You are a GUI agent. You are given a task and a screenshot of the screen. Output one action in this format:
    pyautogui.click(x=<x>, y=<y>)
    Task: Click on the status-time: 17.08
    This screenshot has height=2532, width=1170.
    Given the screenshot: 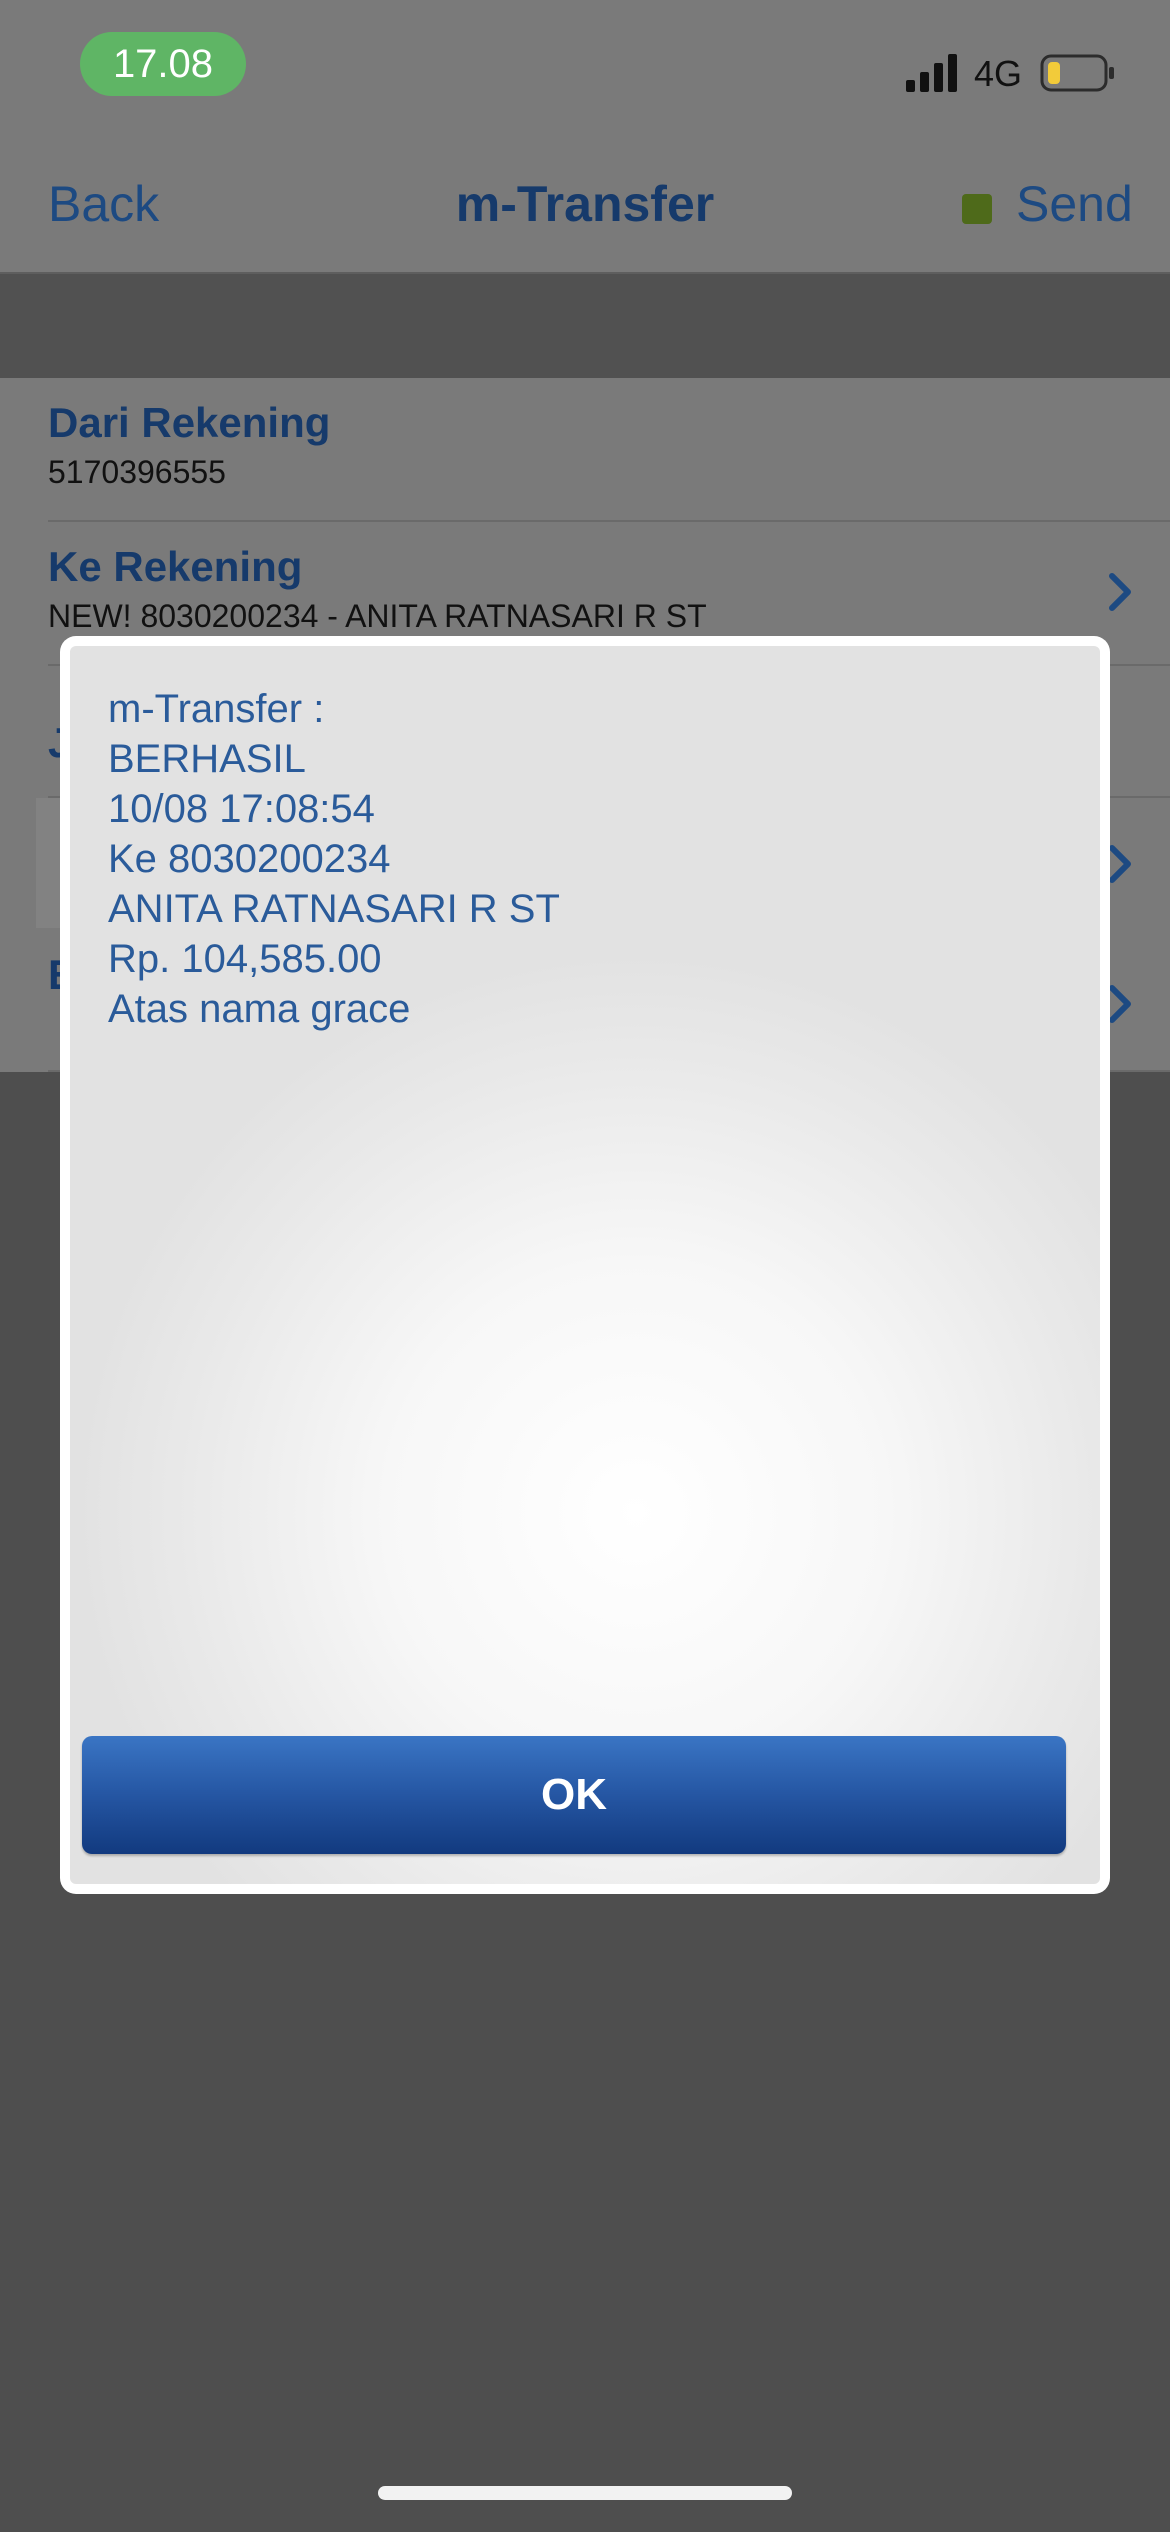 What is the action you would take?
    pyautogui.click(x=163, y=64)
    